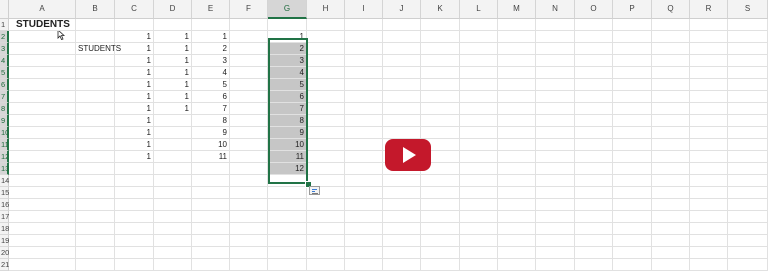 This screenshot has height=274, width=768. What do you see at coordinates (594, 145) in the screenshot?
I see `cell-o11` at bounding box center [594, 145].